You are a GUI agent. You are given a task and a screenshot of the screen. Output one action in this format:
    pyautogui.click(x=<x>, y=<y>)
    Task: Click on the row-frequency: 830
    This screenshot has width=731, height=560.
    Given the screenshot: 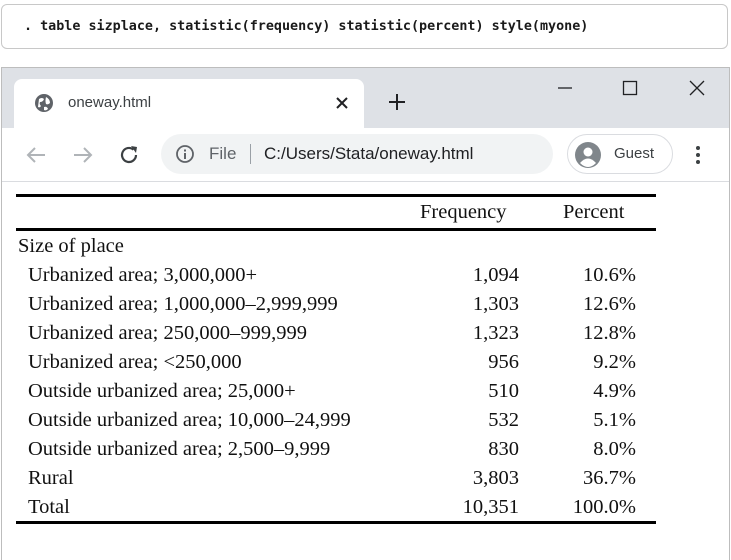 What is the action you would take?
    pyautogui.click(x=503, y=449)
    